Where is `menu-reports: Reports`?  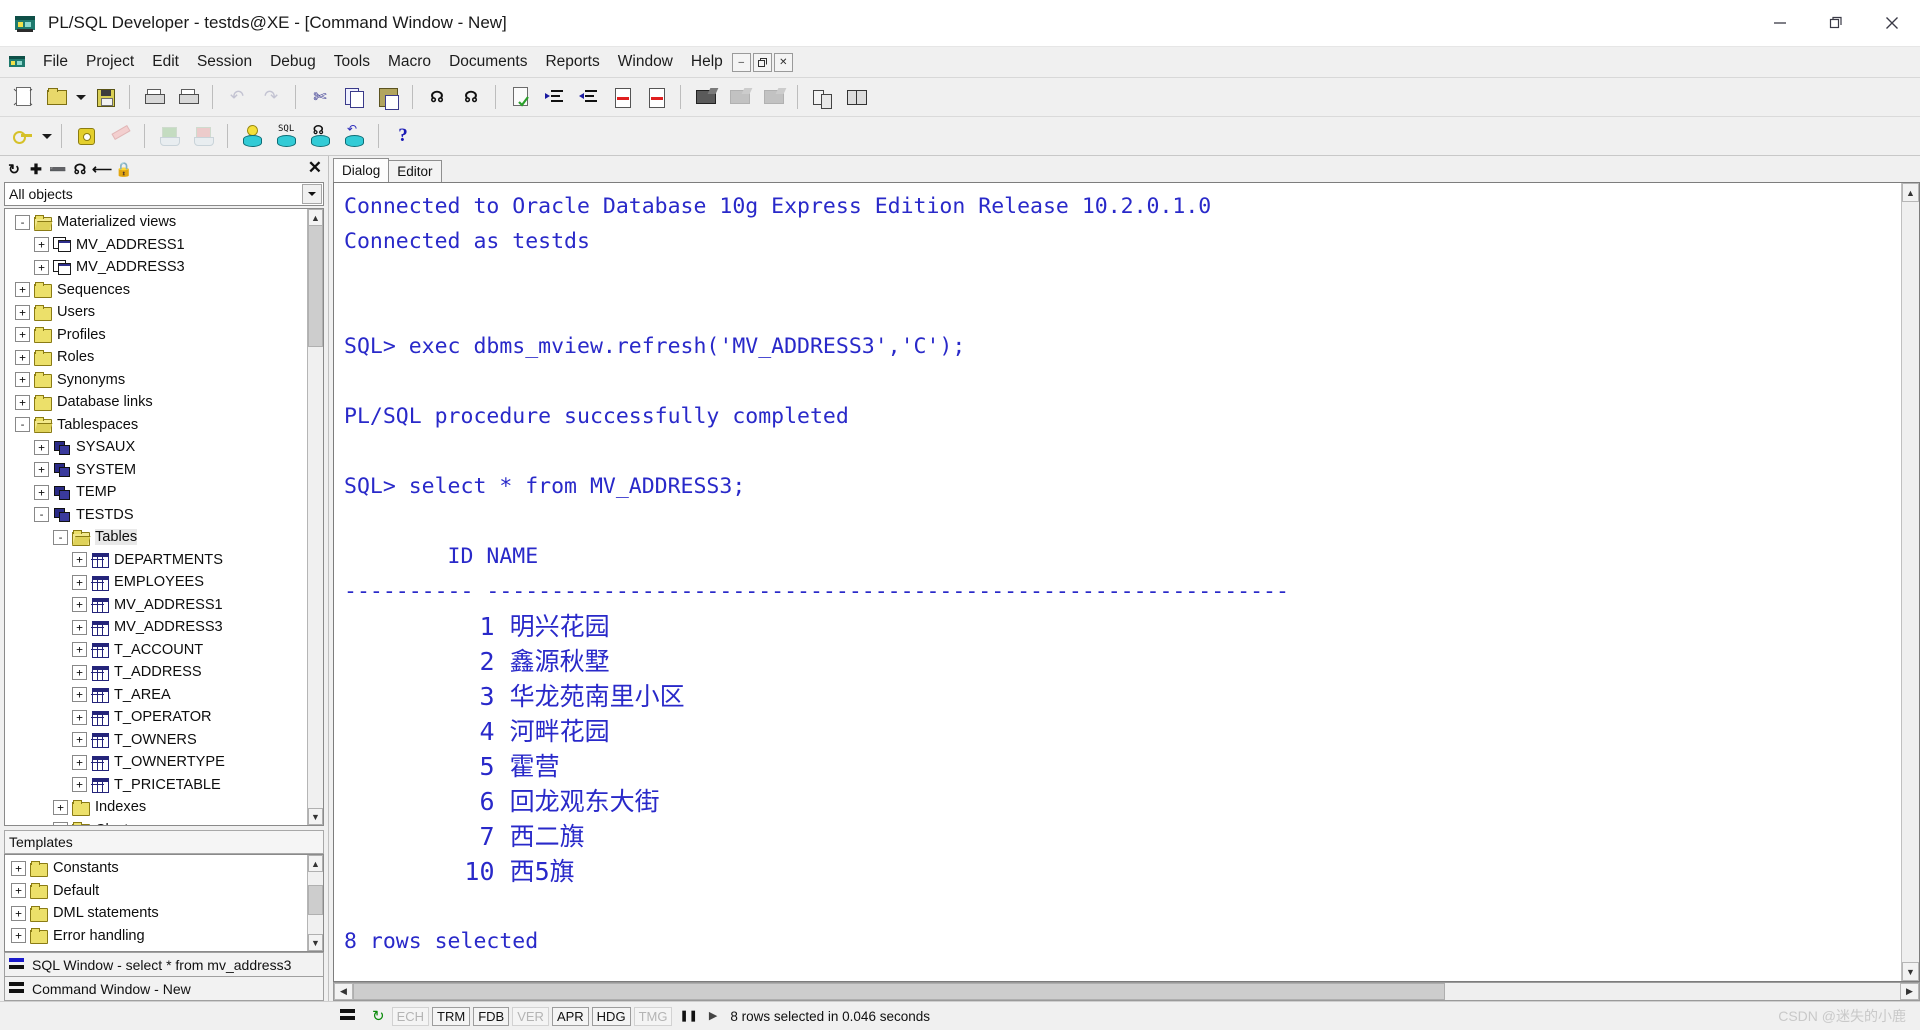
menu-reports: Reports is located at coordinates (572, 62).